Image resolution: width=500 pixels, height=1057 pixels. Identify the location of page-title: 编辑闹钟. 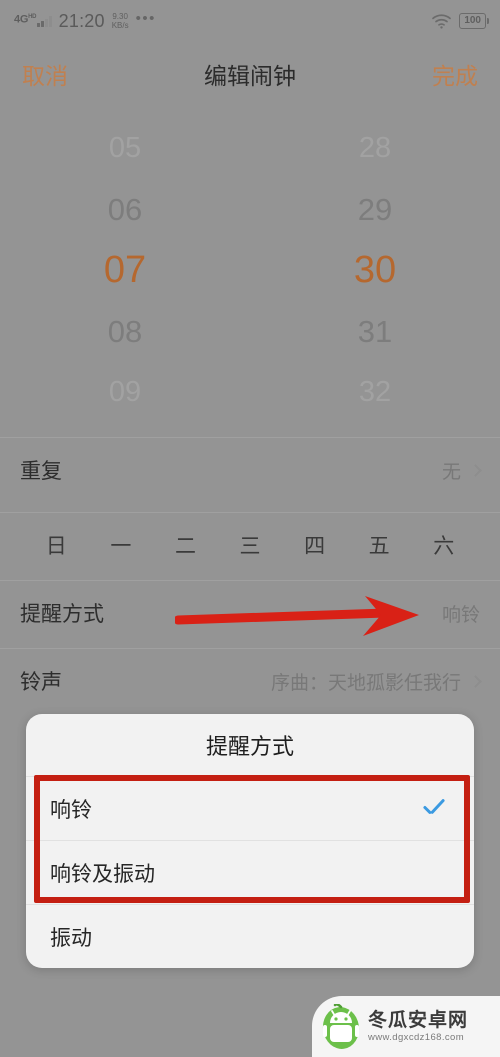
(250, 75).